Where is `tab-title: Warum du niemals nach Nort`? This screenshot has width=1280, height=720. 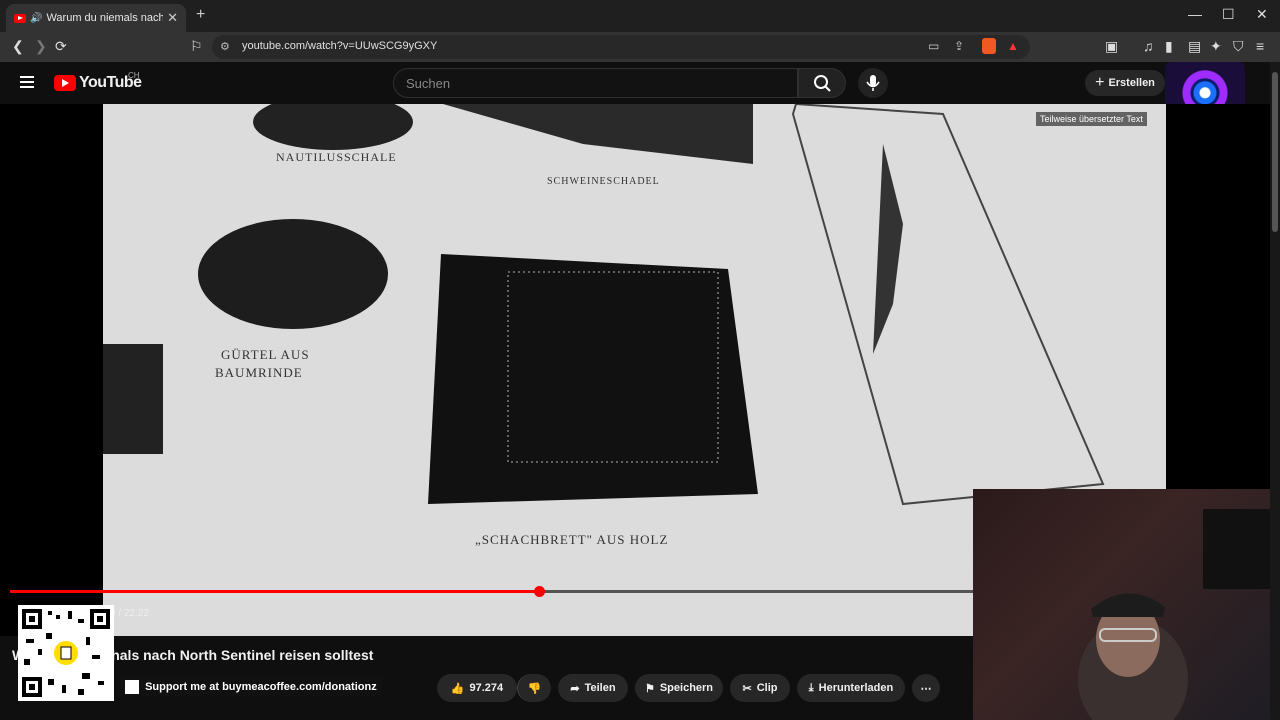 tab-title: Warum du niemals nach Nort is located at coordinates (105, 18).